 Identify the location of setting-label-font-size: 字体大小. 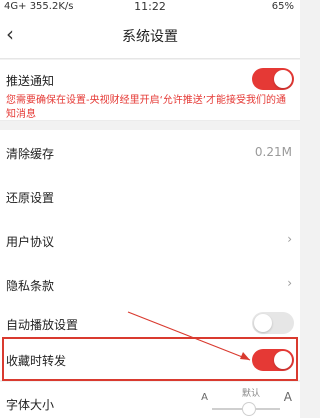
(30, 405).